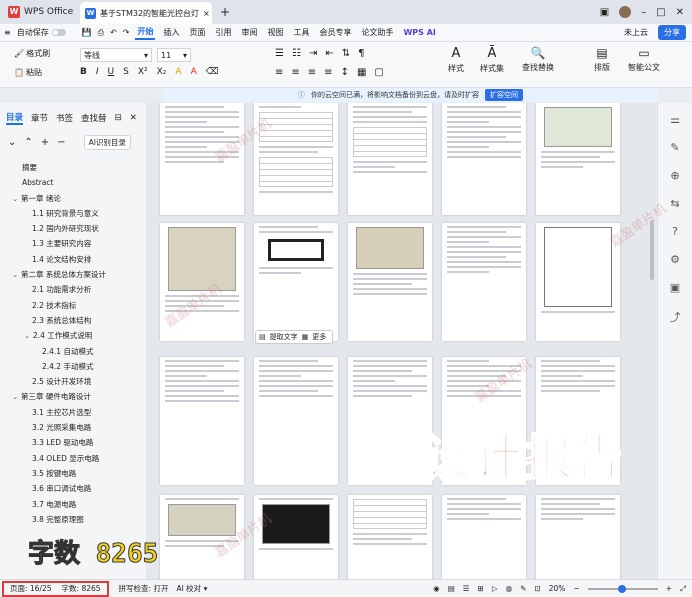 This screenshot has height=597, width=692. Describe the element at coordinates (279, 72) in the screenshot. I see `align-left-icon: ≡` at that location.